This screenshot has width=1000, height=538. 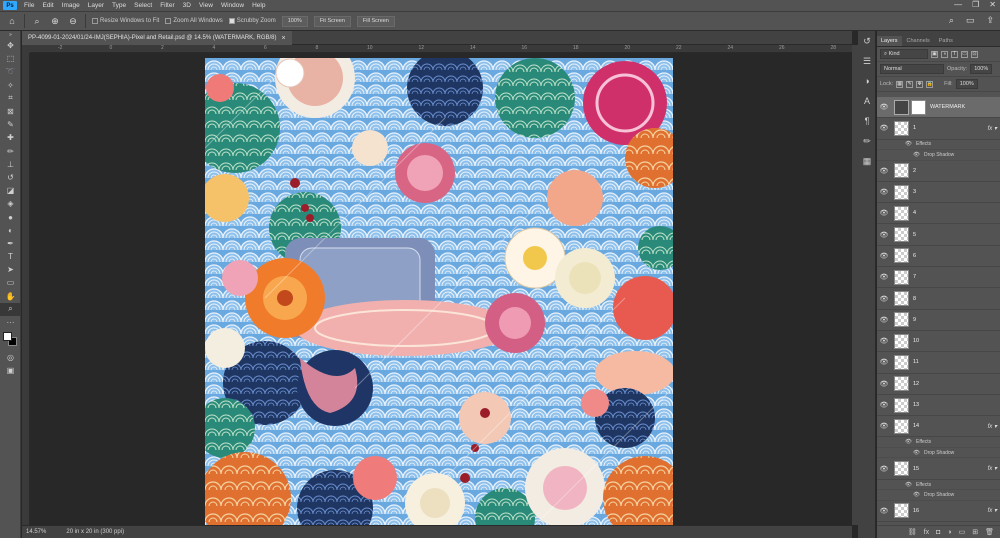 What do you see at coordinates (10, 256) in the screenshot?
I see `type-tool-icon: T` at bounding box center [10, 256].